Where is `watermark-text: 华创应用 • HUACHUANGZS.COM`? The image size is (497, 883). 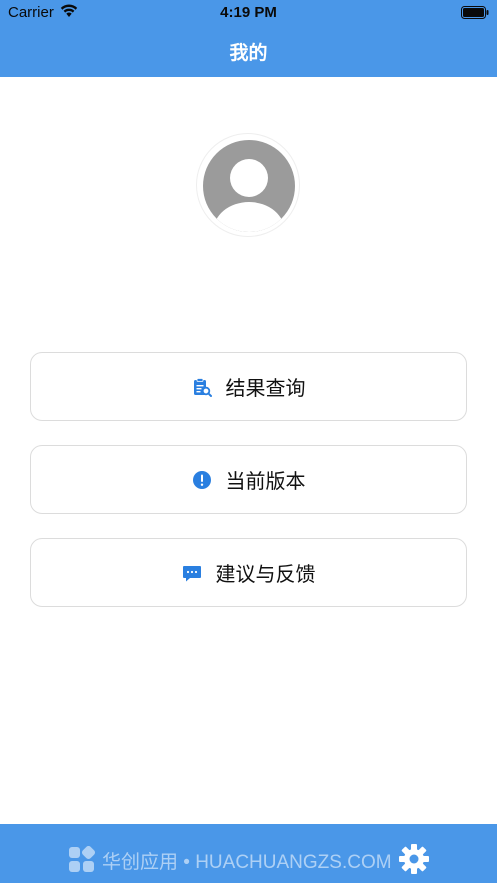 watermark-text: 华创应用 • HUACHUANGZS.COM is located at coordinates (247, 862).